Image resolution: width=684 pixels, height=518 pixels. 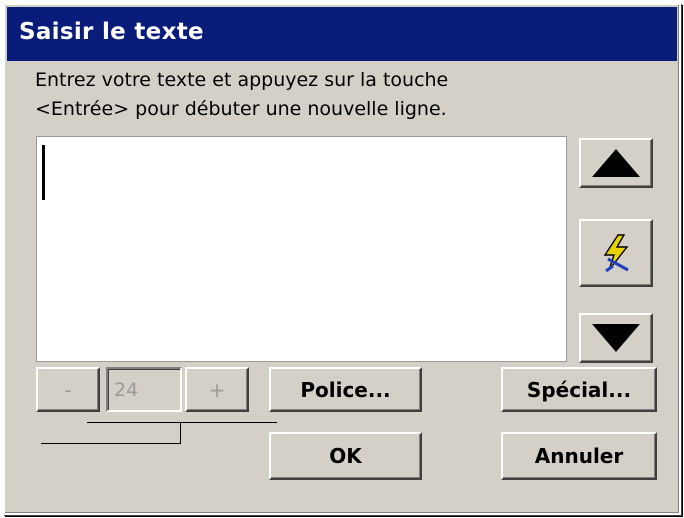 What do you see at coordinates (144, 389) in the screenshot?
I see `font-size-field: 24` at bounding box center [144, 389].